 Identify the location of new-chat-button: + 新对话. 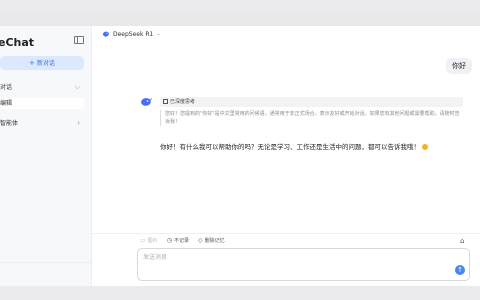
(42, 63).